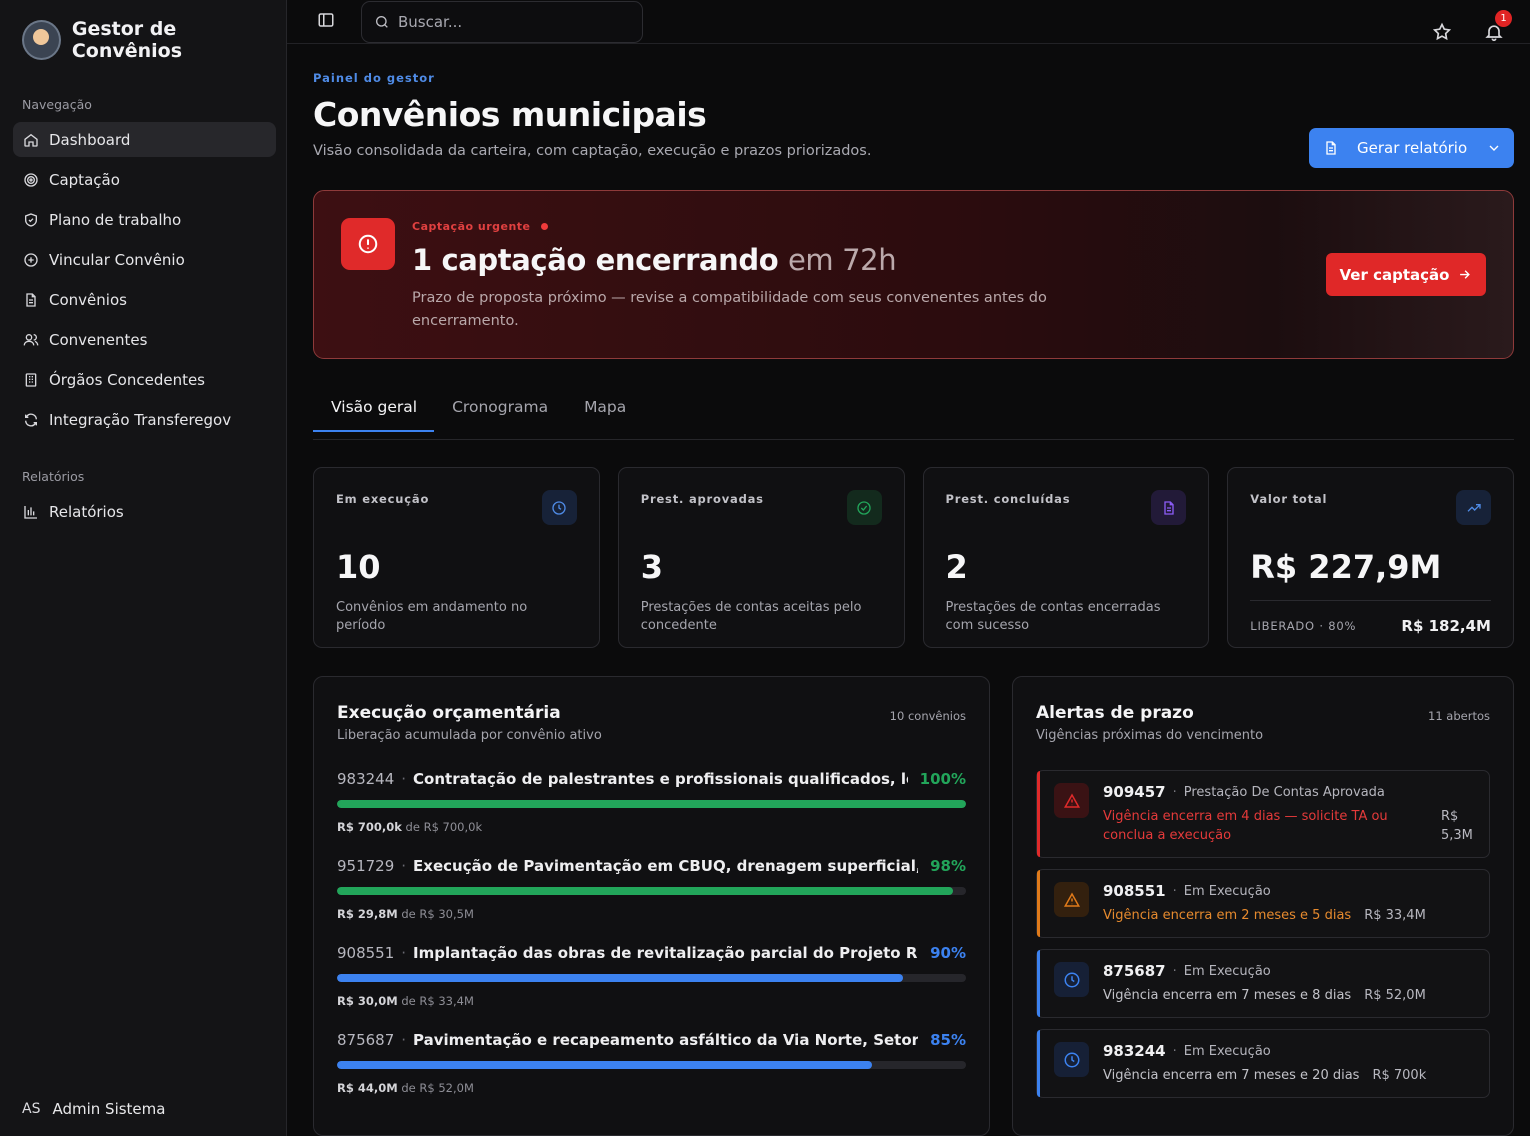 The width and height of the screenshot is (1530, 1136). What do you see at coordinates (1284, 792) in the screenshot?
I see `agreement-status: Prestação De Contas Aprovada` at bounding box center [1284, 792].